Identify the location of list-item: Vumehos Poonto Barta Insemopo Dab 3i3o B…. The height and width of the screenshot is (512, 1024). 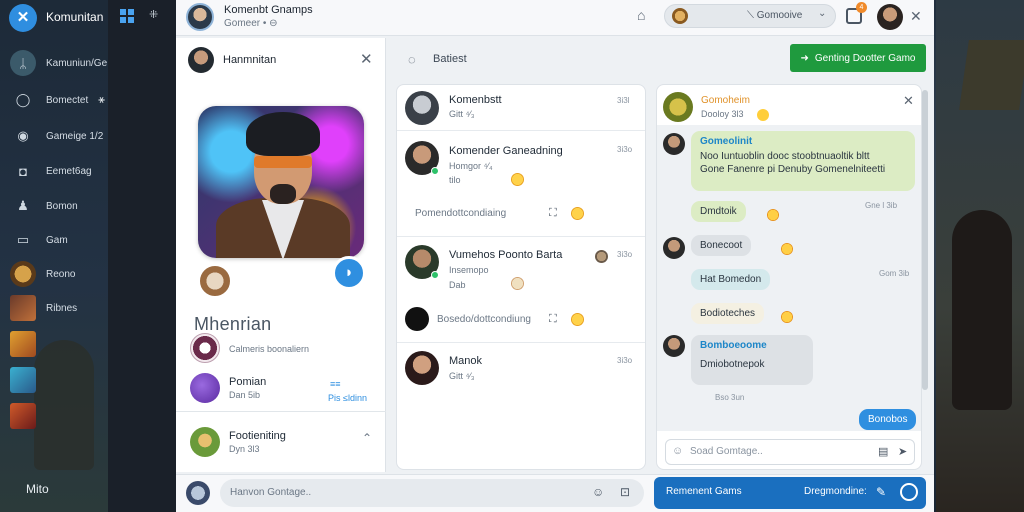
(521, 290).